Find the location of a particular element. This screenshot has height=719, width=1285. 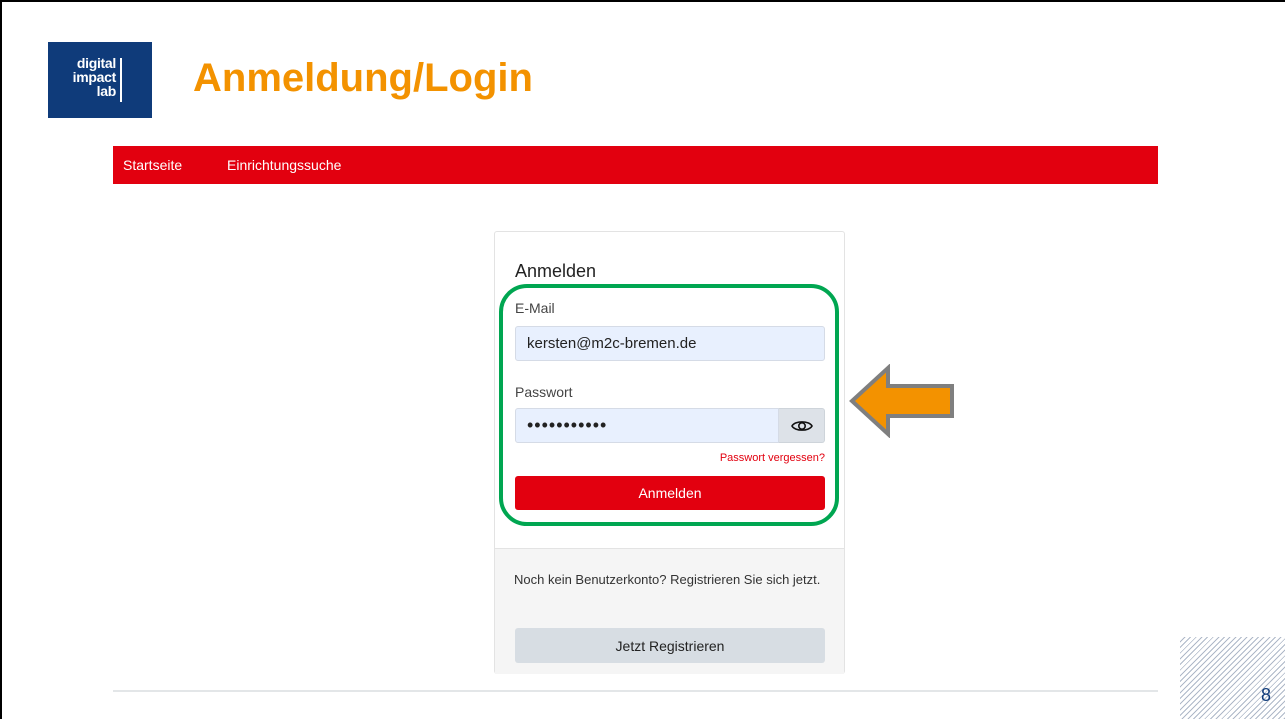

hatch-decoration is located at coordinates (1232, 678).